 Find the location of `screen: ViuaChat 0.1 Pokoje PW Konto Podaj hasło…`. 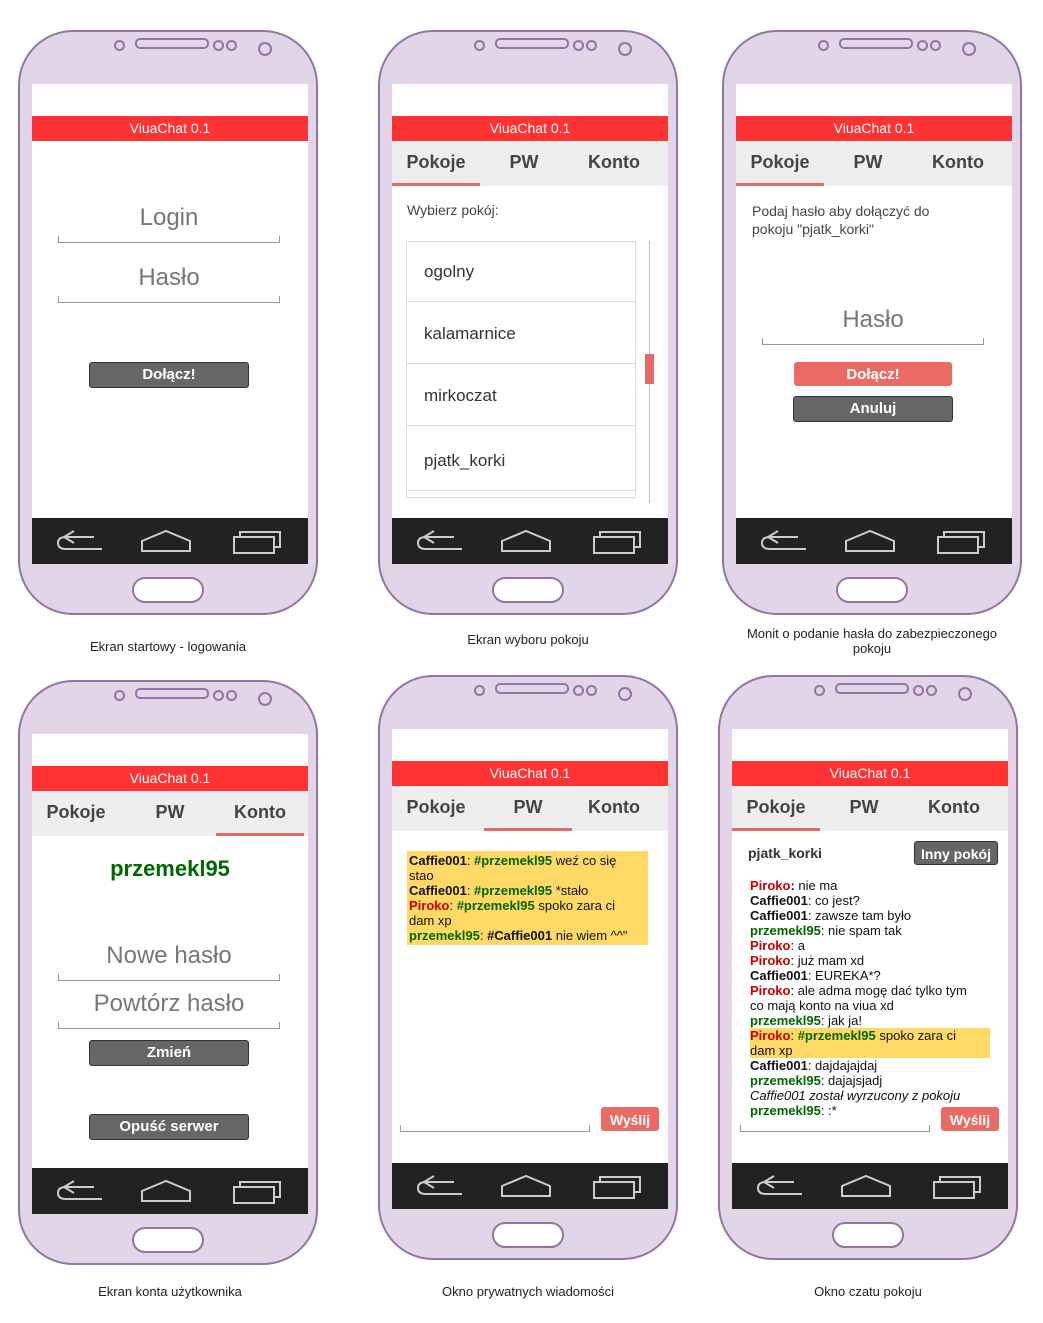

screen: ViuaChat 0.1 Pokoje PW Konto Podaj hasło… is located at coordinates (874, 324).